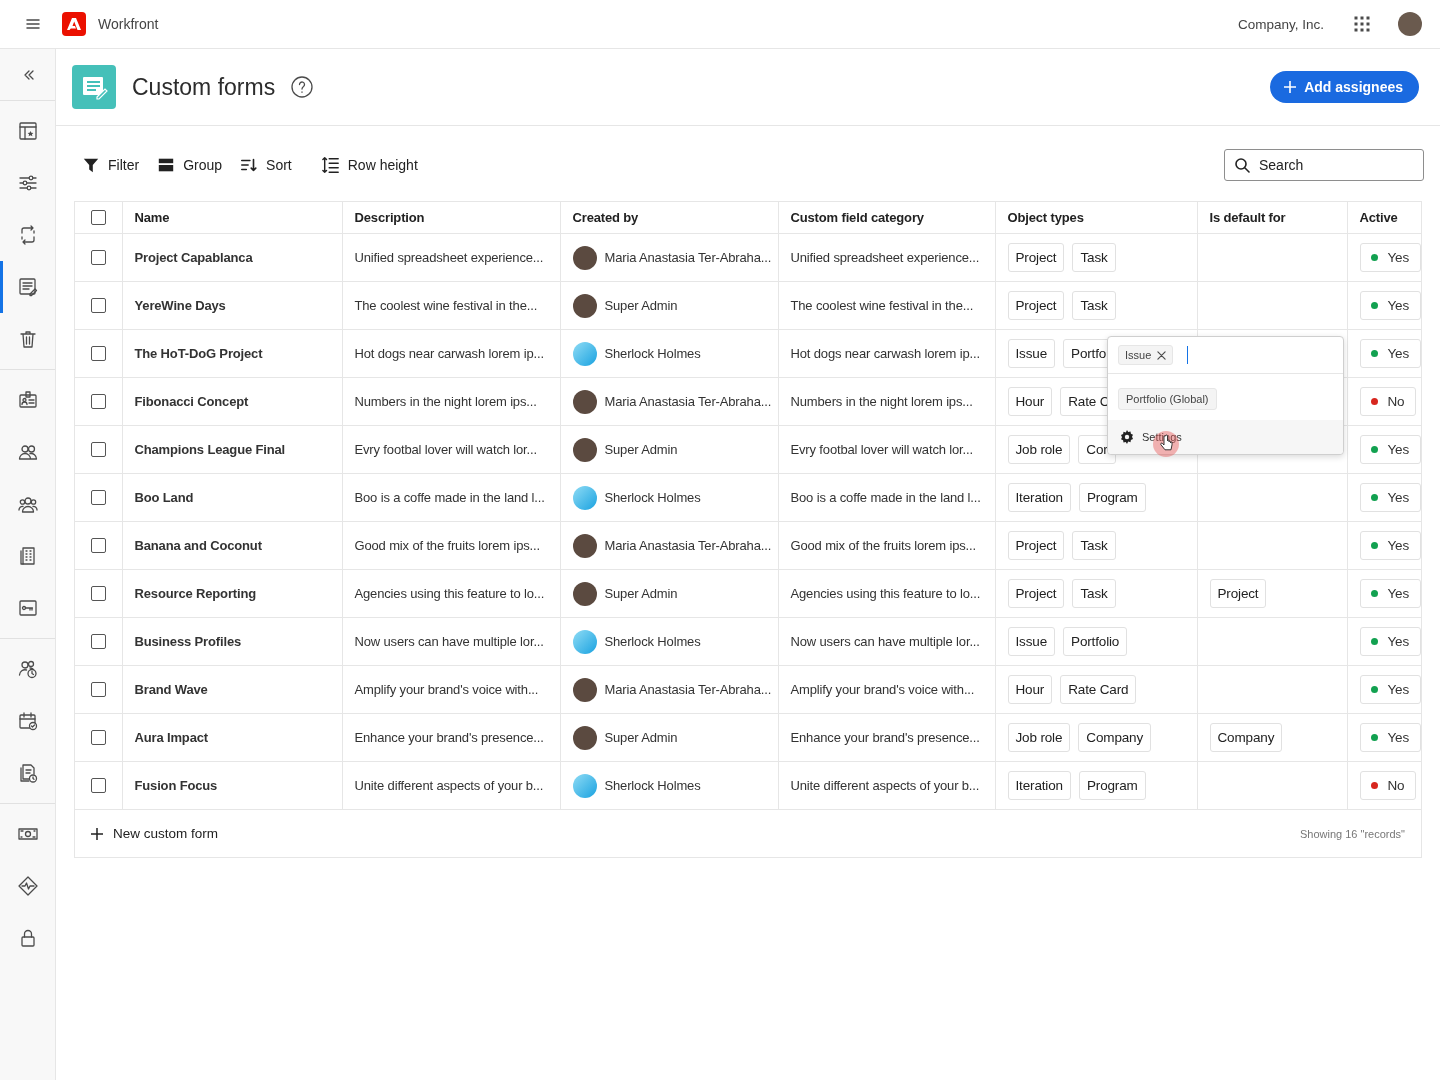 The width and height of the screenshot is (1440, 1080). Describe the element at coordinates (249, 165) in the screenshot. I see `sort-icon` at that location.